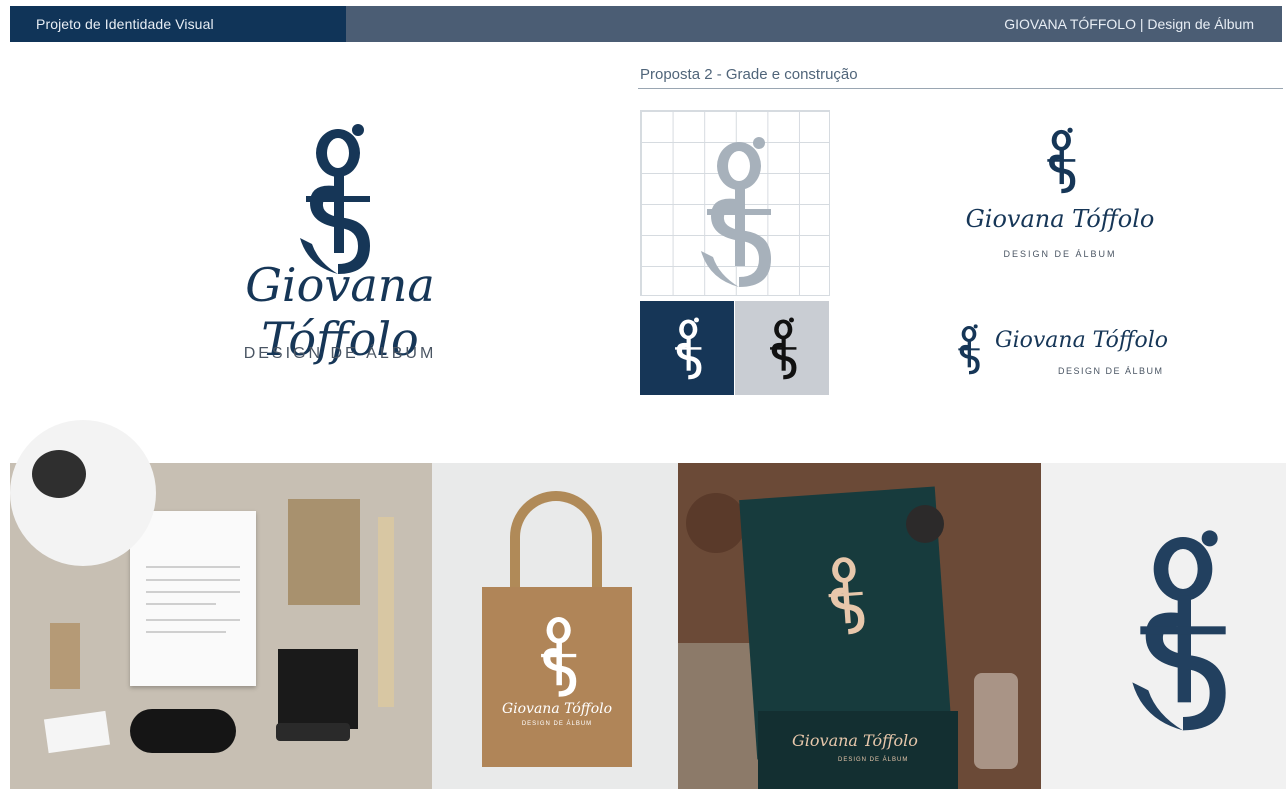 This screenshot has width=1286, height=789. Describe the element at coordinates (559, 657) in the screenshot. I see `tote-monogram-icon` at that location.